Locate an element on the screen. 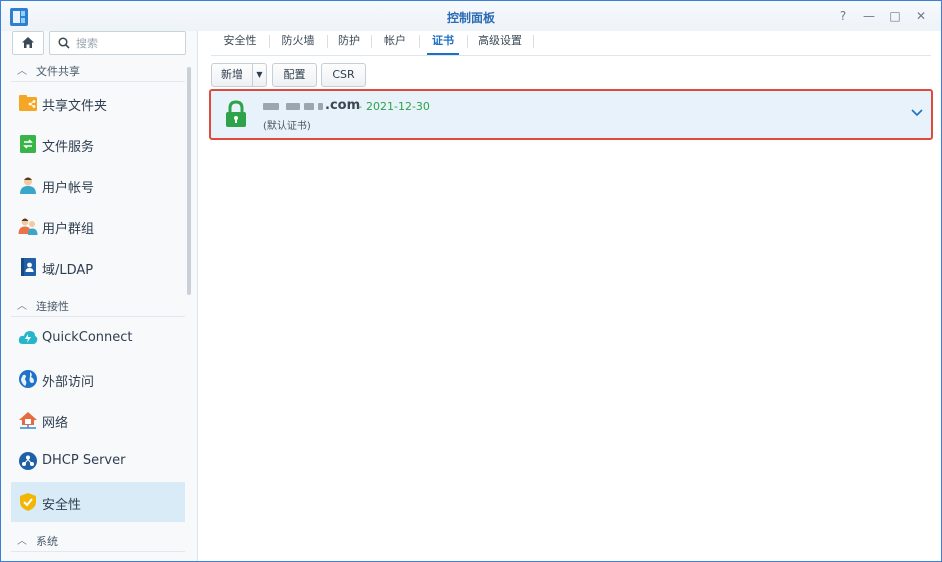 The image size is (942, 562). sidebar-item-network: 网络 is located at coordinates (98, 420).